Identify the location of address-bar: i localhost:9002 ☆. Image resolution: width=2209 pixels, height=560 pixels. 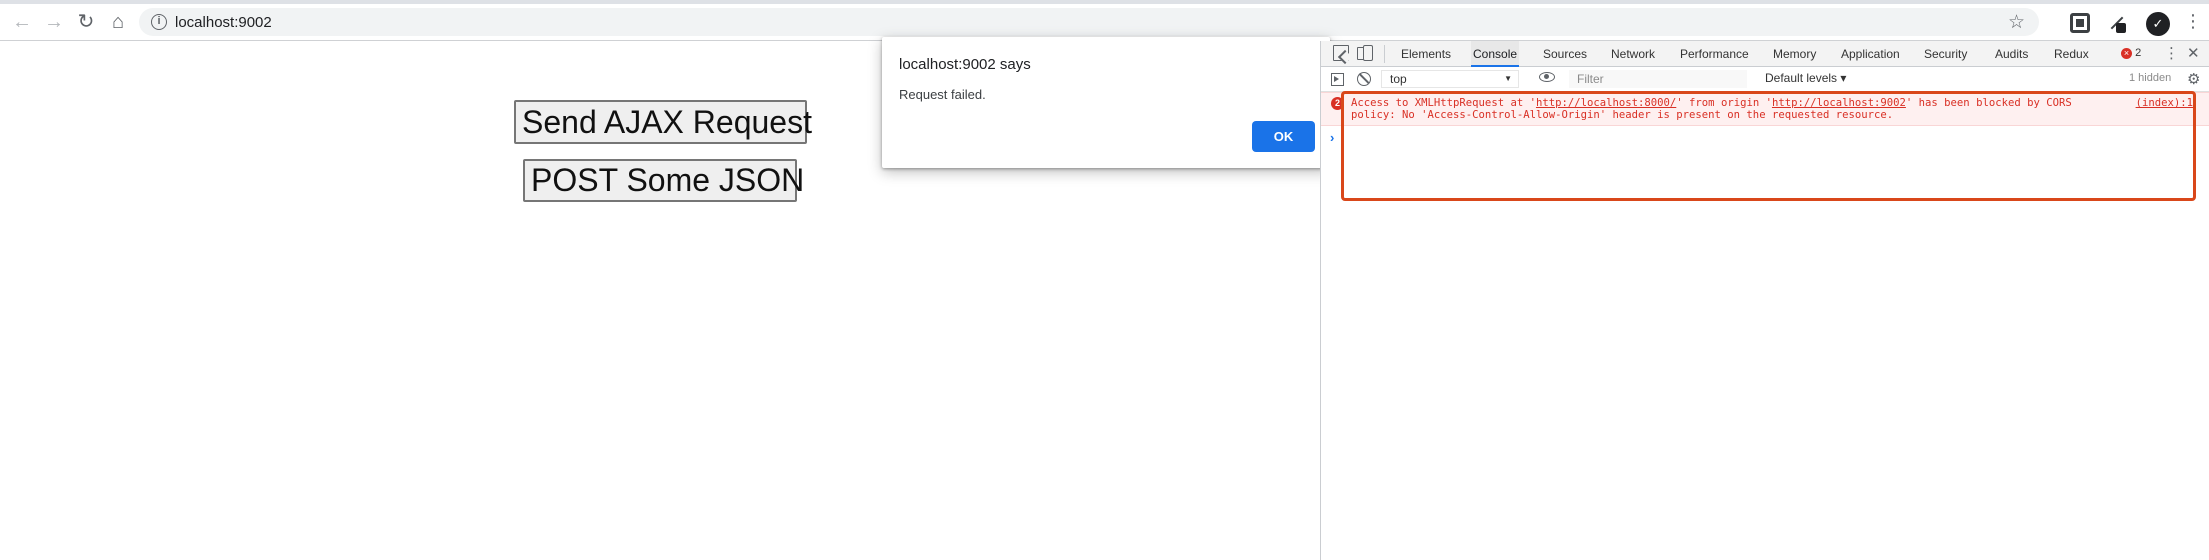
(1089, 22).